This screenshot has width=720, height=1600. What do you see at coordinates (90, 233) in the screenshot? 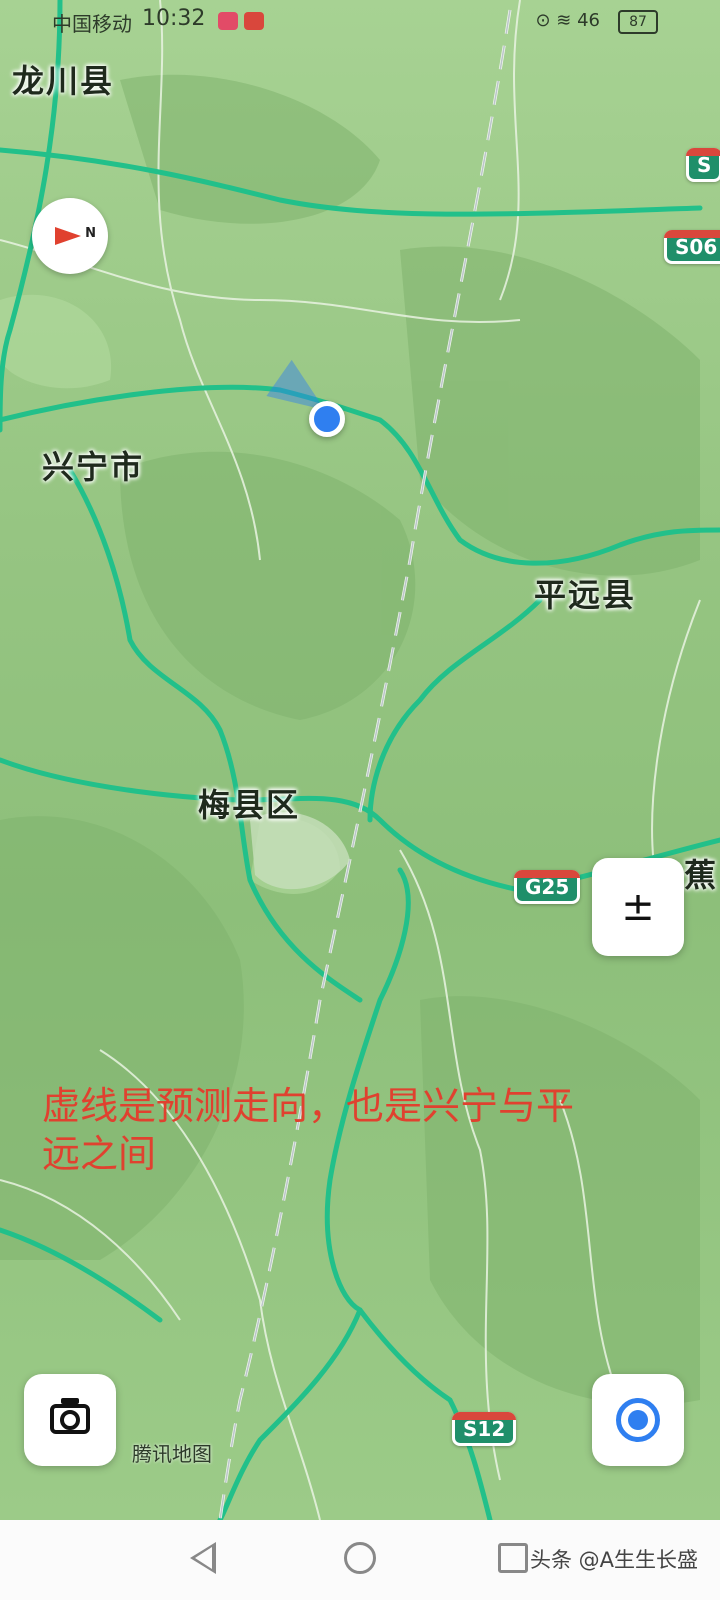
I see `compass-north-label: N` at bounding box center [90, 233].